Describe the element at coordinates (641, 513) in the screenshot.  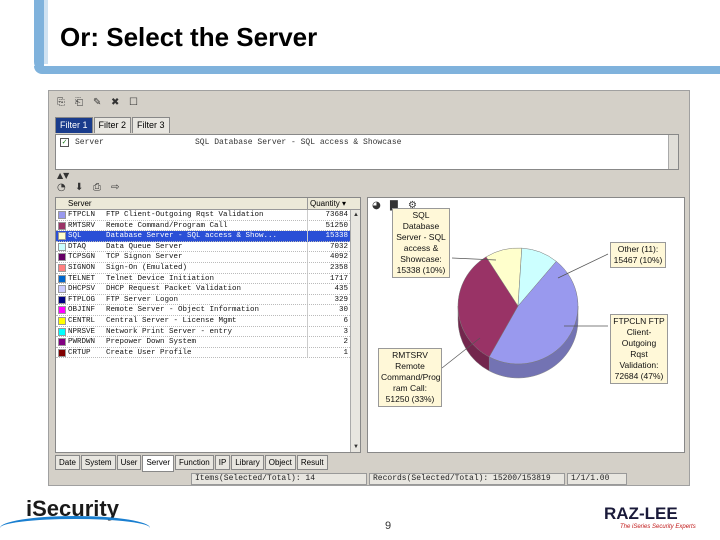
I see `razlee-logo-text: RAZ-LEE` at that location.